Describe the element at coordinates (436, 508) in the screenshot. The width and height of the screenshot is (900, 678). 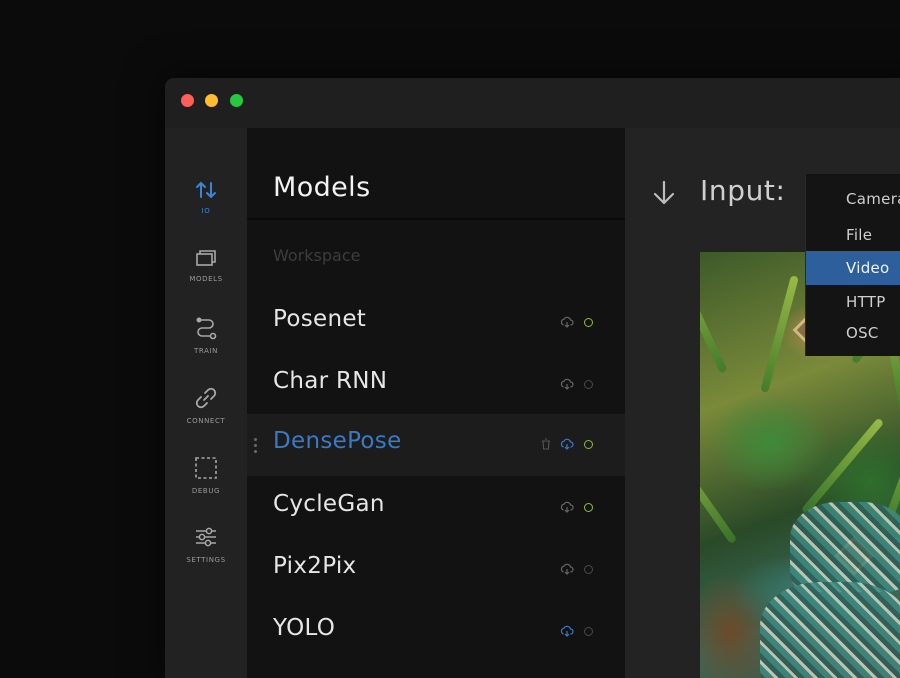
I see `model-item-cyclegan: CycleGan` at that location.